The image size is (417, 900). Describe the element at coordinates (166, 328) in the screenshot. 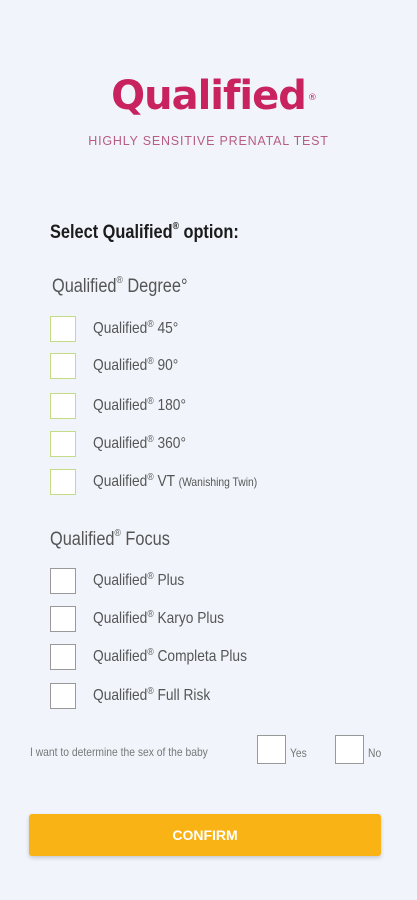

I see `option-label-suffix: 45°` at that location.